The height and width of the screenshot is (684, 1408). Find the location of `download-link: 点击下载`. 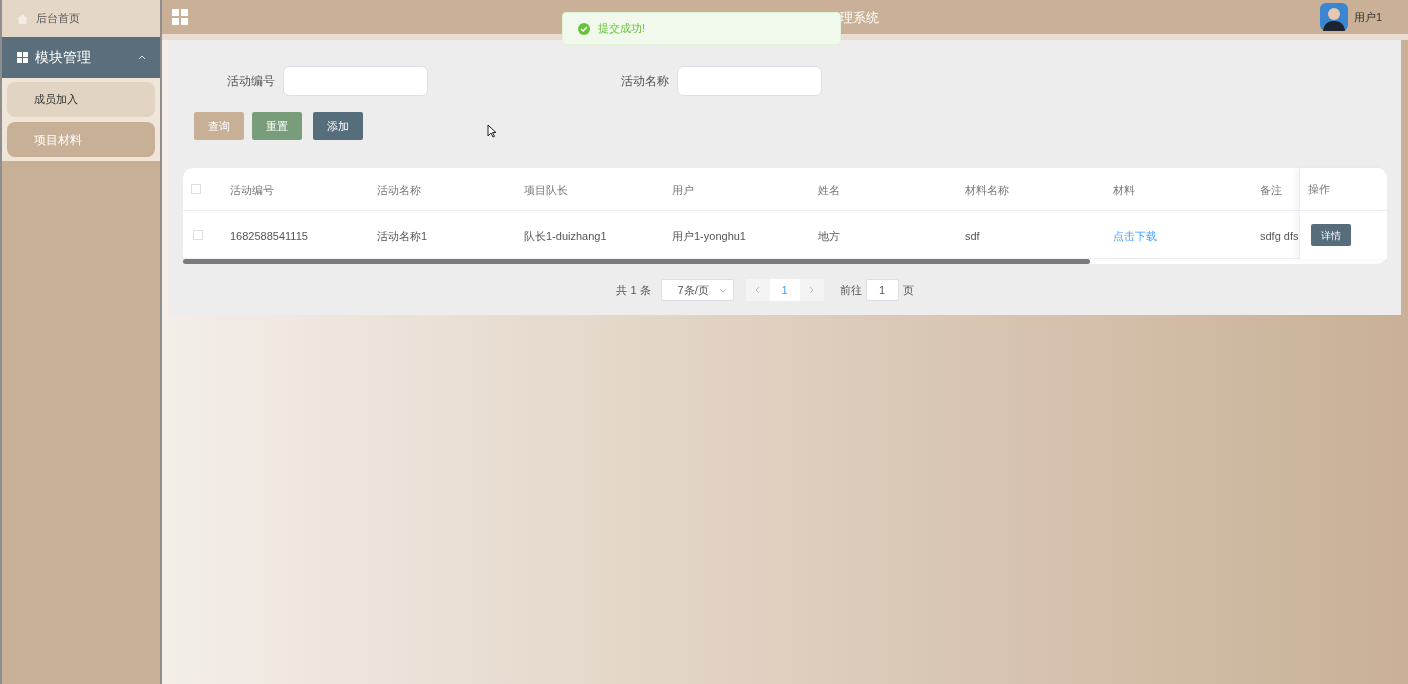

download-link: 点击下载 is located at coordinates (1135, 236).